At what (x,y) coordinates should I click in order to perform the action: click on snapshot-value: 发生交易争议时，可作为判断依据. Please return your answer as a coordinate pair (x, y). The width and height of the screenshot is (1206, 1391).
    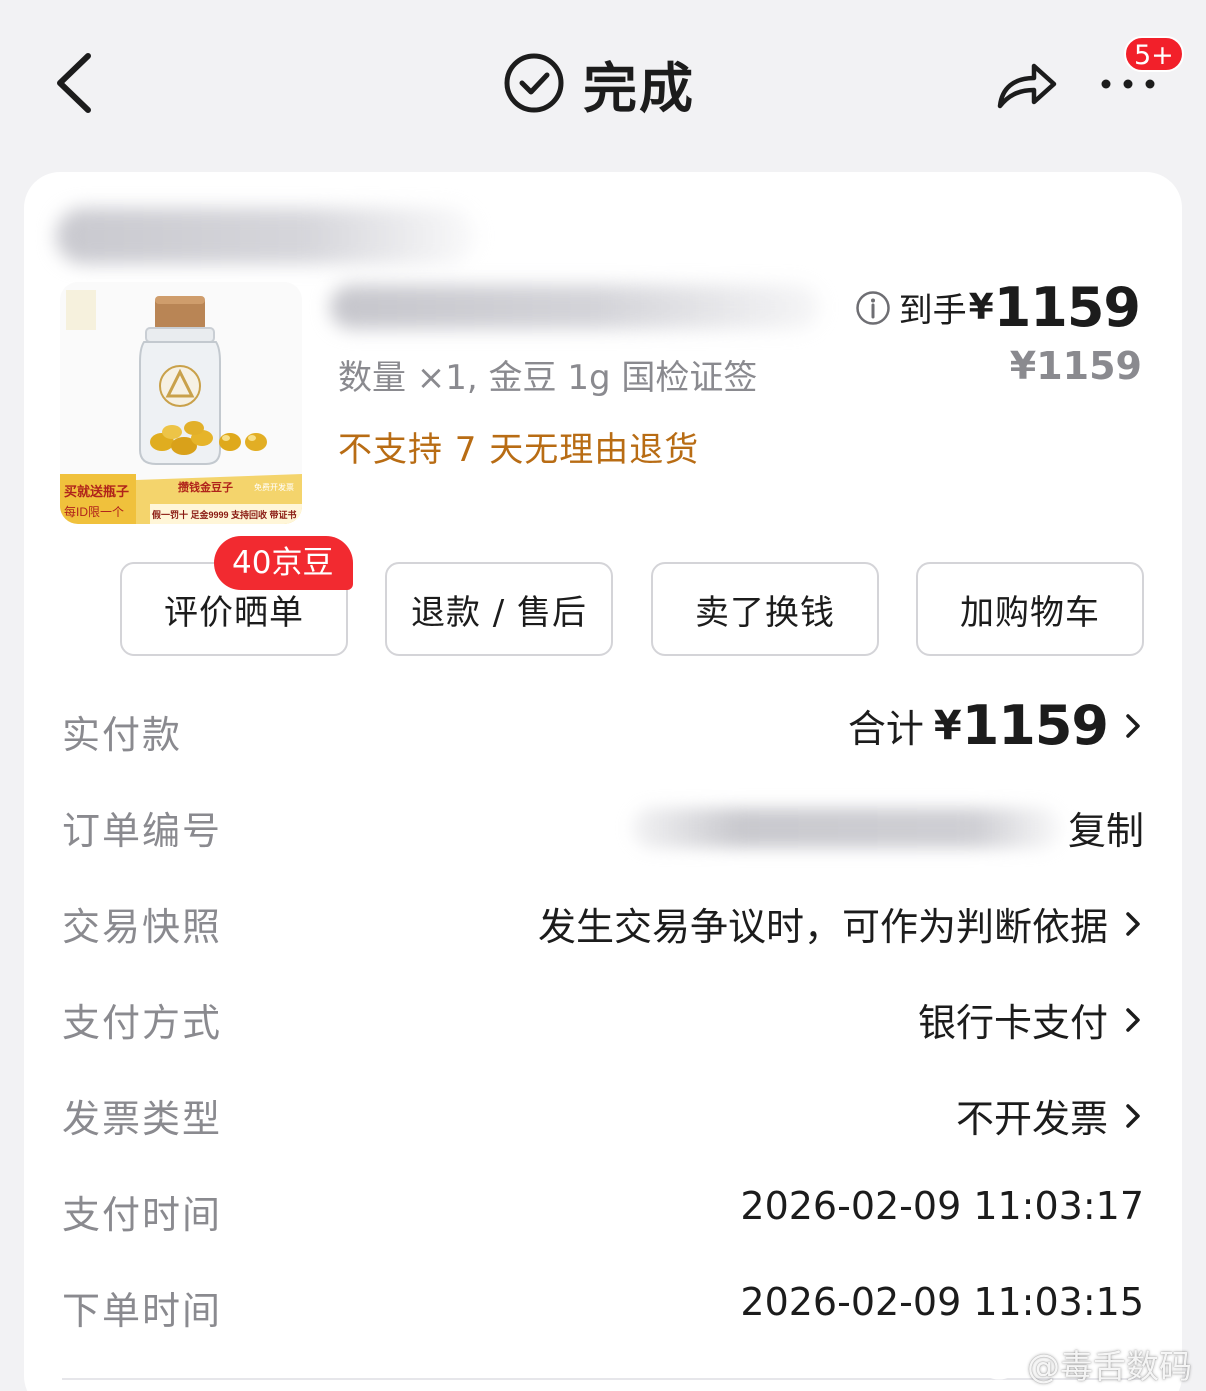
    Looking at the image, I should click on (841, 923).